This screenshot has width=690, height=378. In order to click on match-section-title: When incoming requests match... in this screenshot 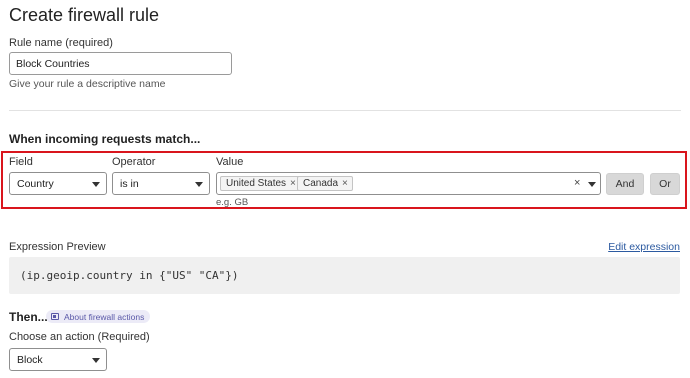, I will do `click(105, 139)`.